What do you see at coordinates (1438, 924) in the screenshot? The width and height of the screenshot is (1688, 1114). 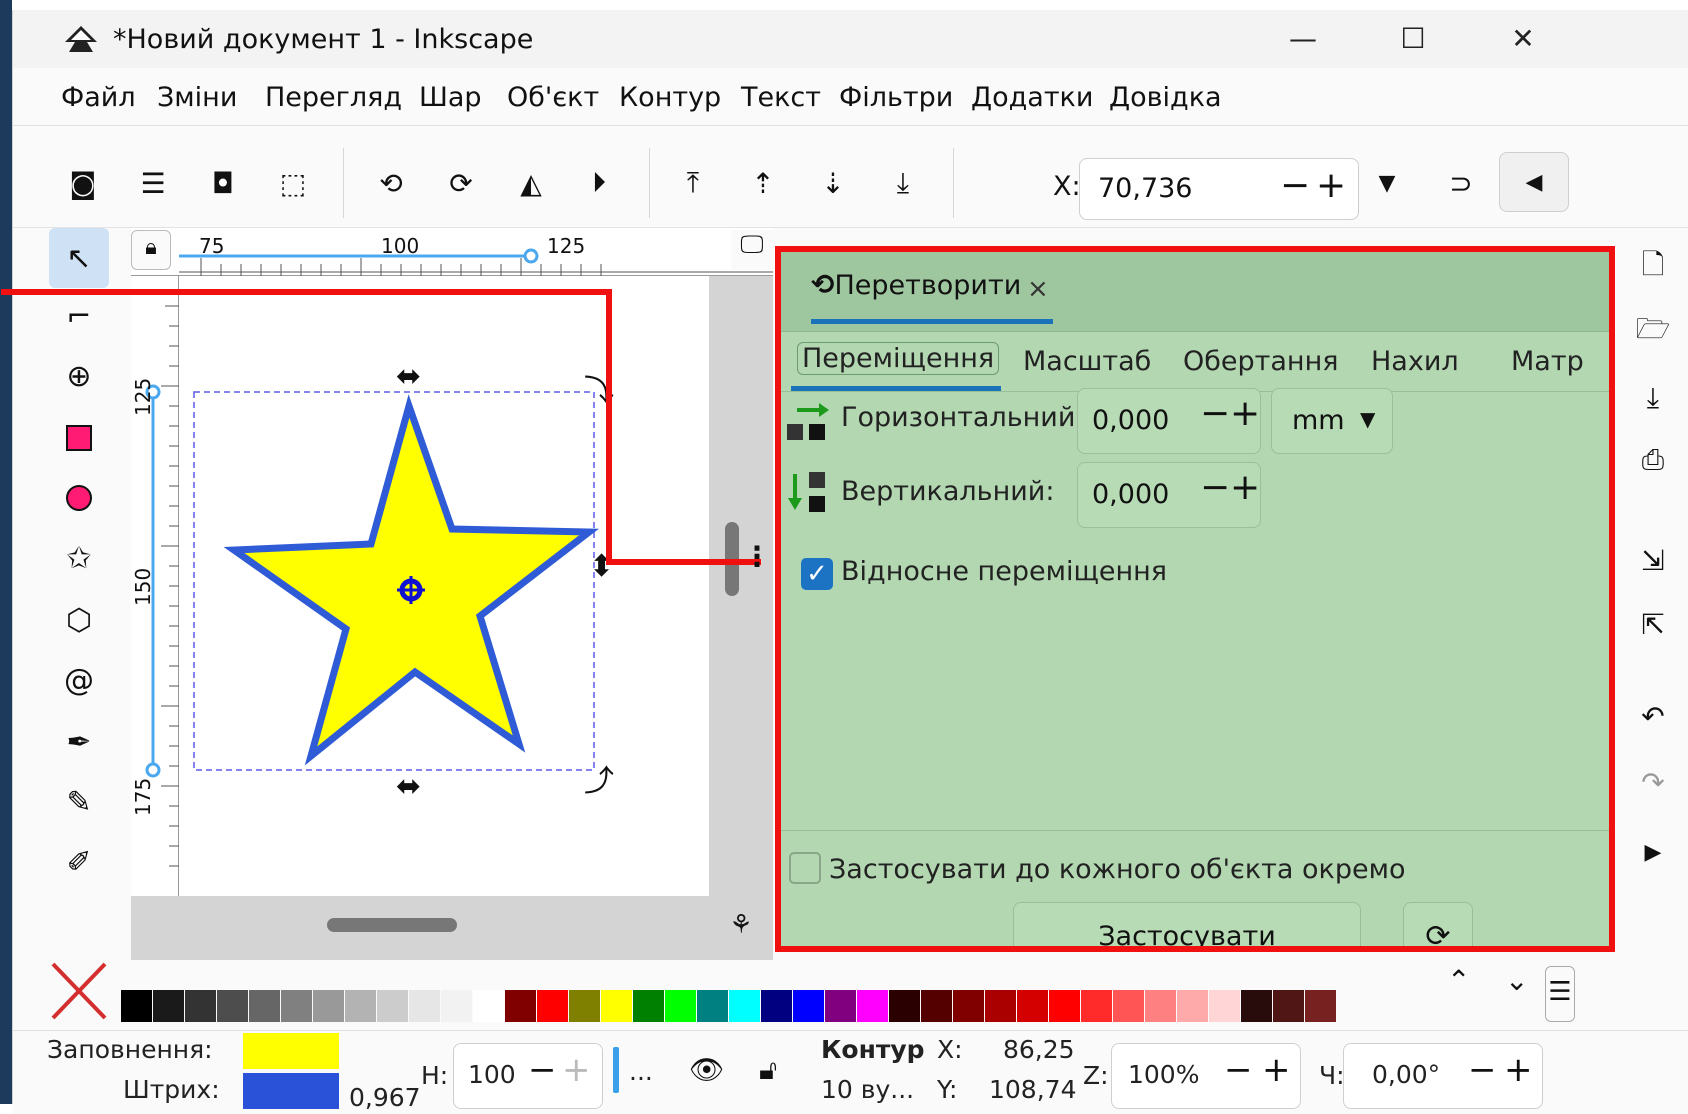 I see `reset-icon: ⟳` at bounding box center [1438, 924].